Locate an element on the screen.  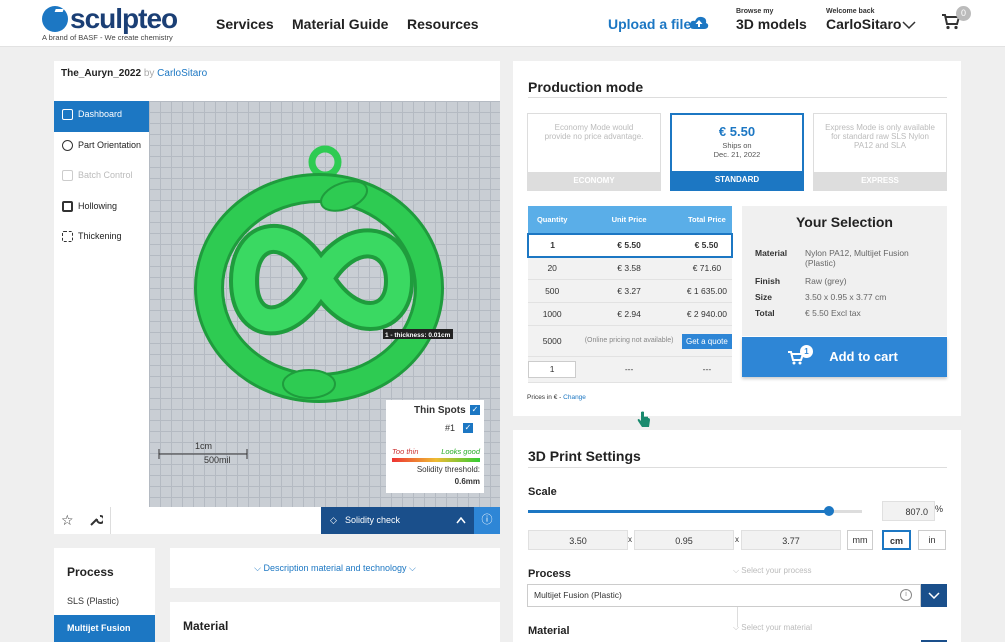
help-icon: ⓘ is located at coordinates (487, 520).